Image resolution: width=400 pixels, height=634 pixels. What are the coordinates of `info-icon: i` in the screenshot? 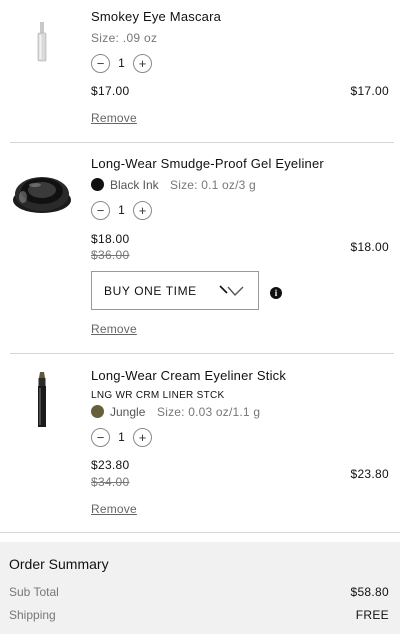 It's located at (276, 293).